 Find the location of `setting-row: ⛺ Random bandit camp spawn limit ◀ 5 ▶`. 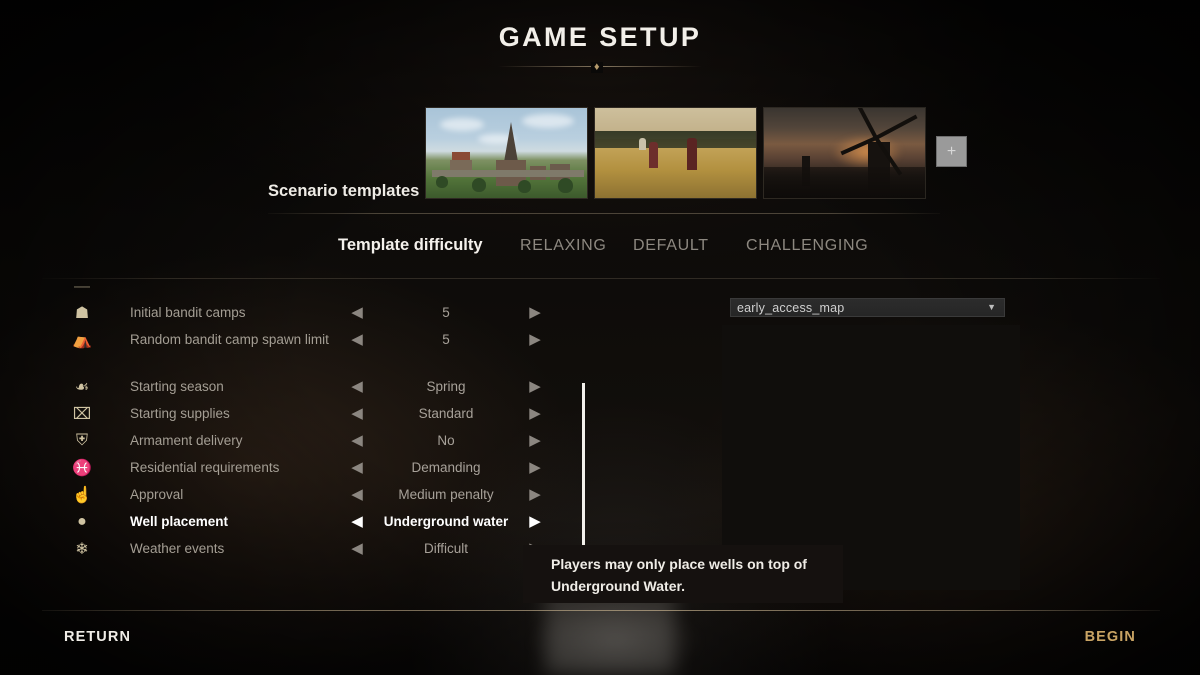

setting-row: ⛺ Random bandit camp spawn limit ◀ 5 ▶ is located at coordinates (327, 339).